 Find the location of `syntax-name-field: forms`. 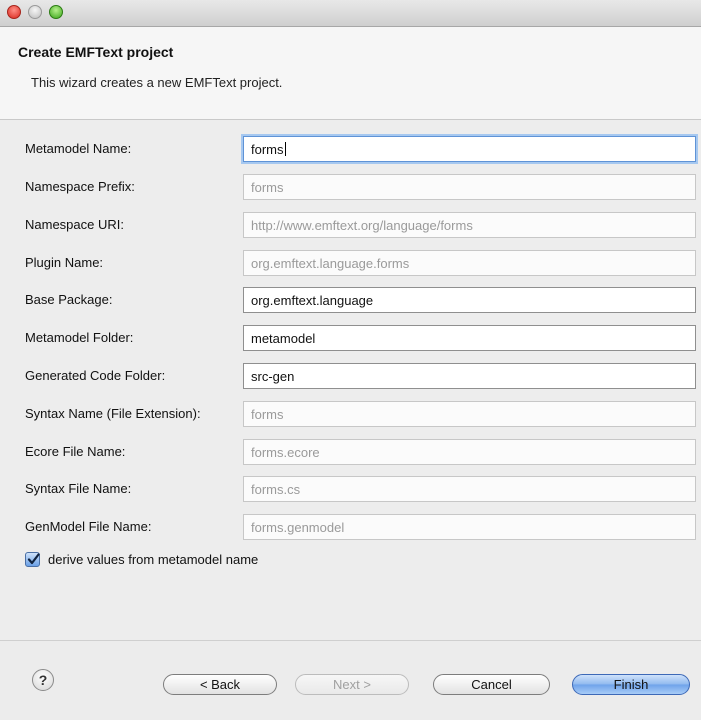

syntax-name-field: forms is located at coordinates (469, 414).